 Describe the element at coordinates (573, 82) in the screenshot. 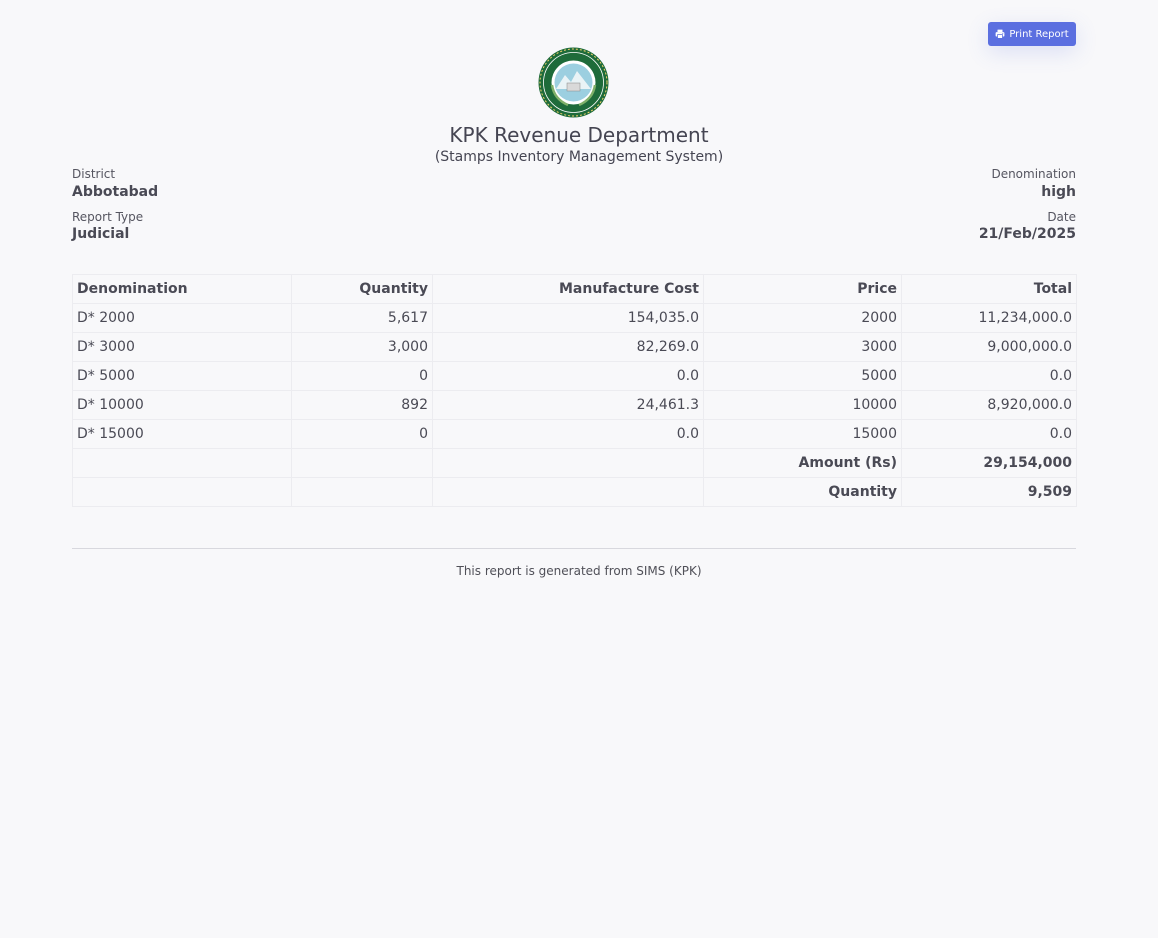

I see `kpk-seal-logo-icon` at that location.